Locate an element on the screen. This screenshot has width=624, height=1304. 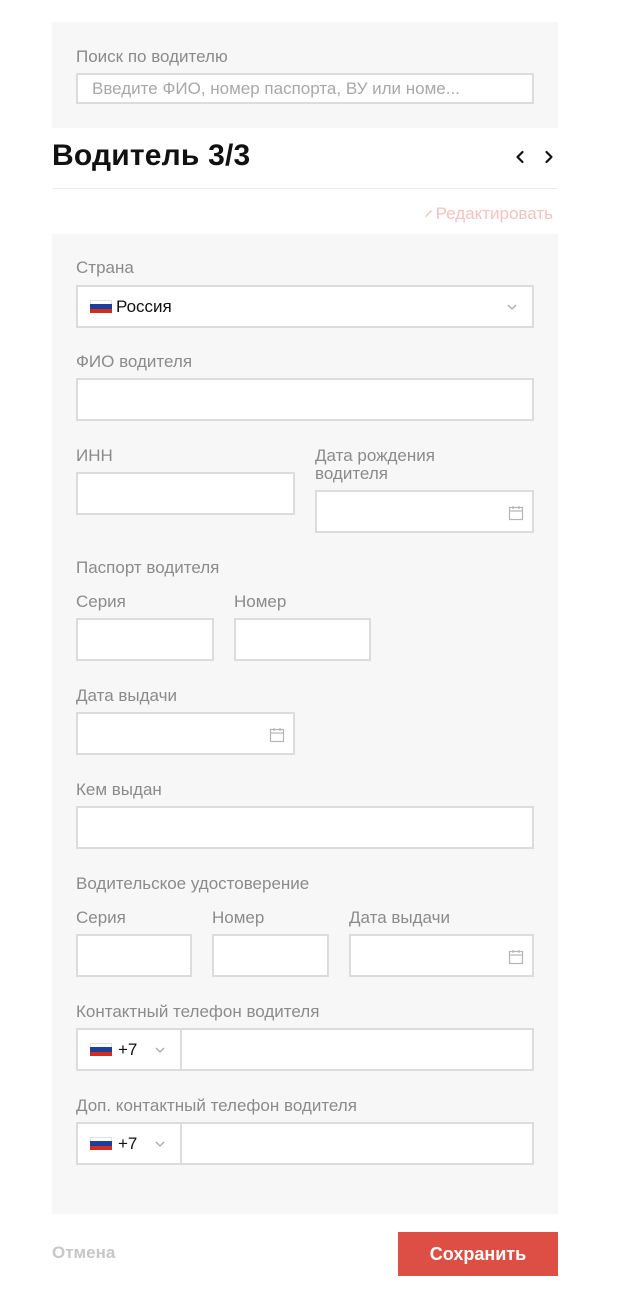
chevron-right-icon is located at coordinates (549, 157).